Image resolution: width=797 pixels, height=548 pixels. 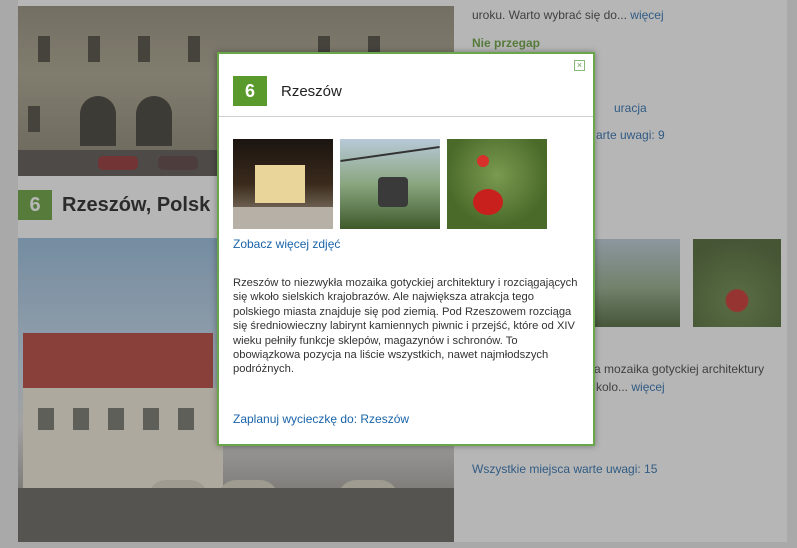 What do you see at coordinates (283, 184) in the screenshot?
I see `photo-thumbnail-night-building` at bounding box center [283, 184].